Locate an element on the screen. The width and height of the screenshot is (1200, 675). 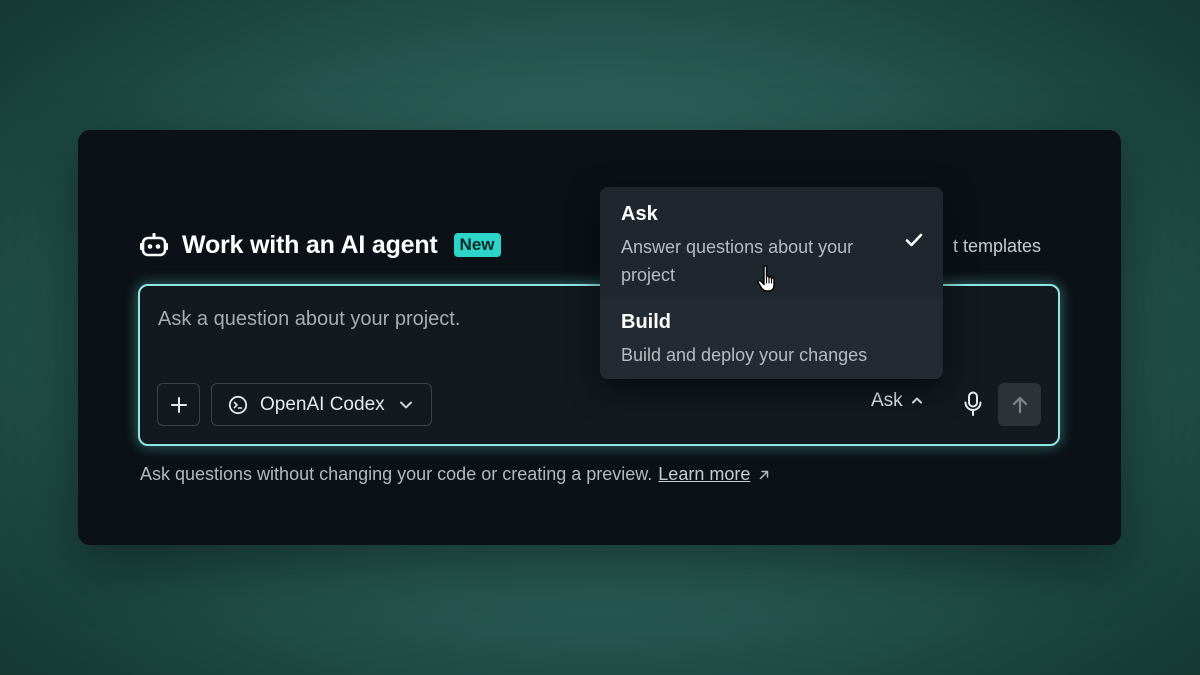
learn-more-link: Learn more is located at coordinates (704, 474).